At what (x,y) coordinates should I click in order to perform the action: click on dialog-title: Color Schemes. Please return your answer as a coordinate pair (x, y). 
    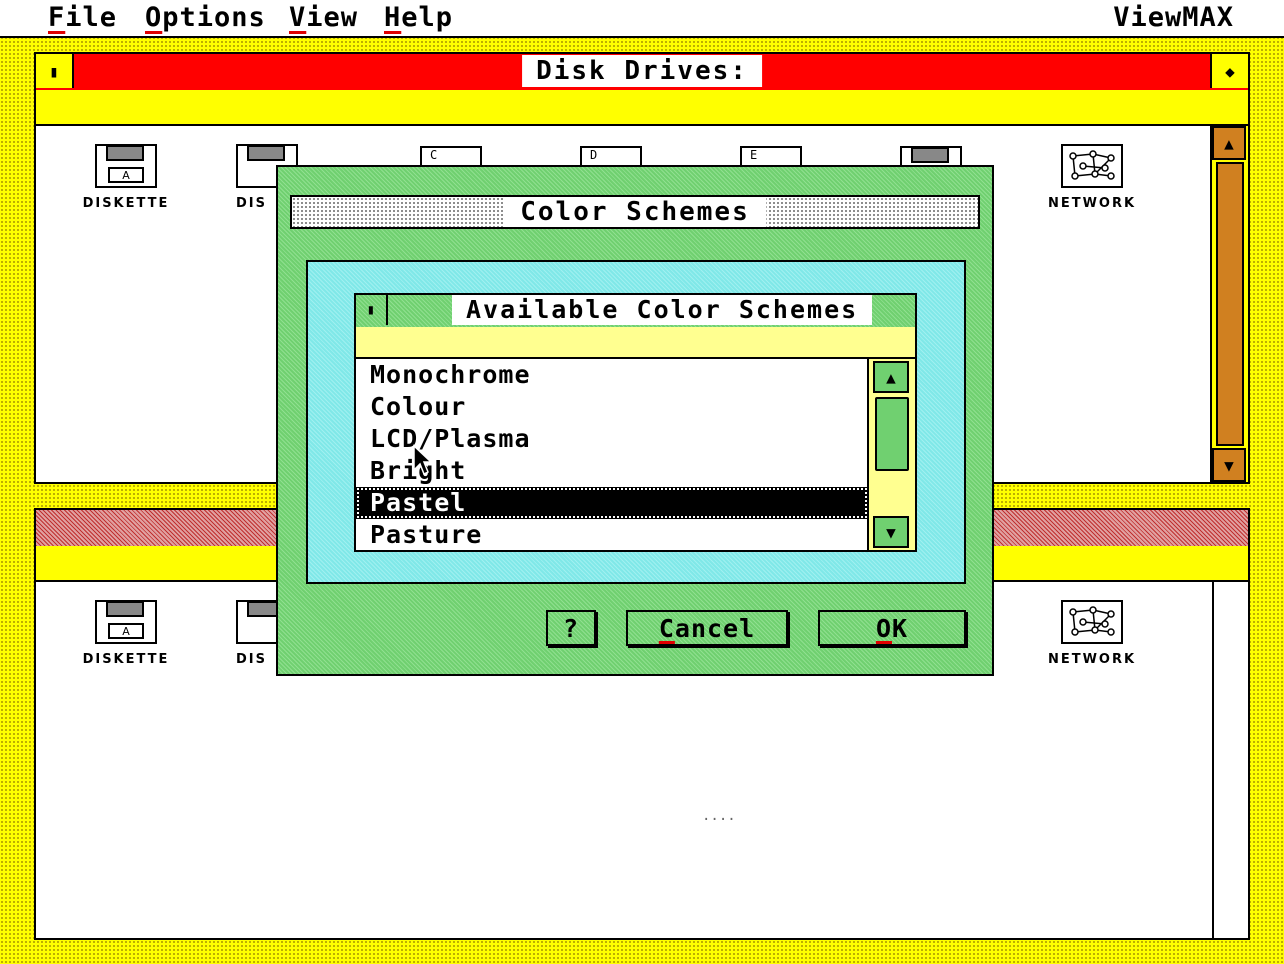
    Looking at the image, I should click on (635, 212).